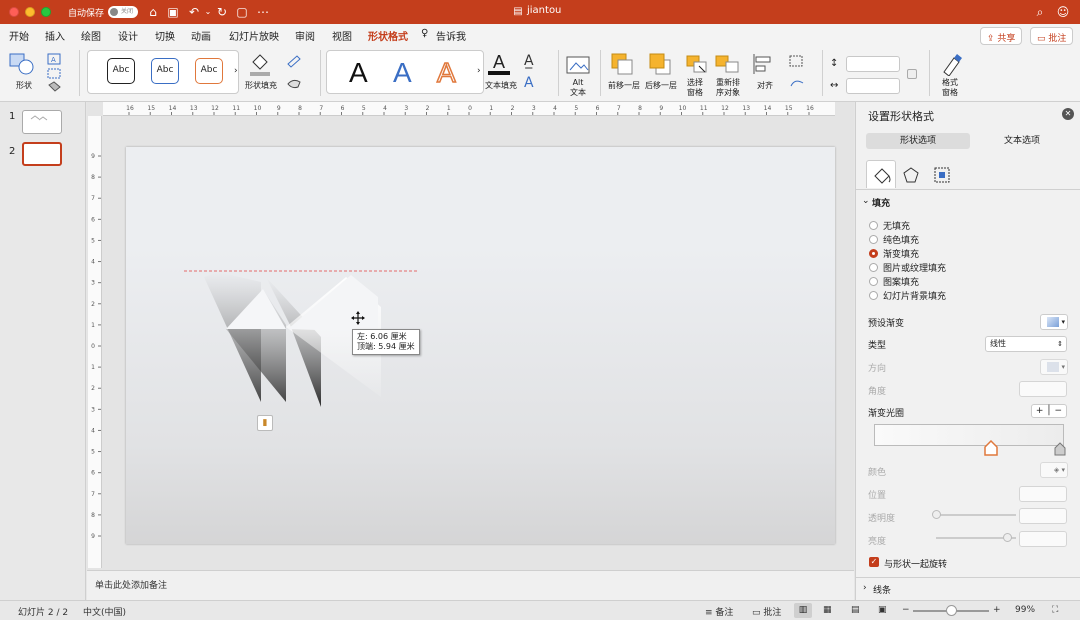  Describe the element at coordinates (1043, 516) in the screenshot. I see `transparency-field` at that location.